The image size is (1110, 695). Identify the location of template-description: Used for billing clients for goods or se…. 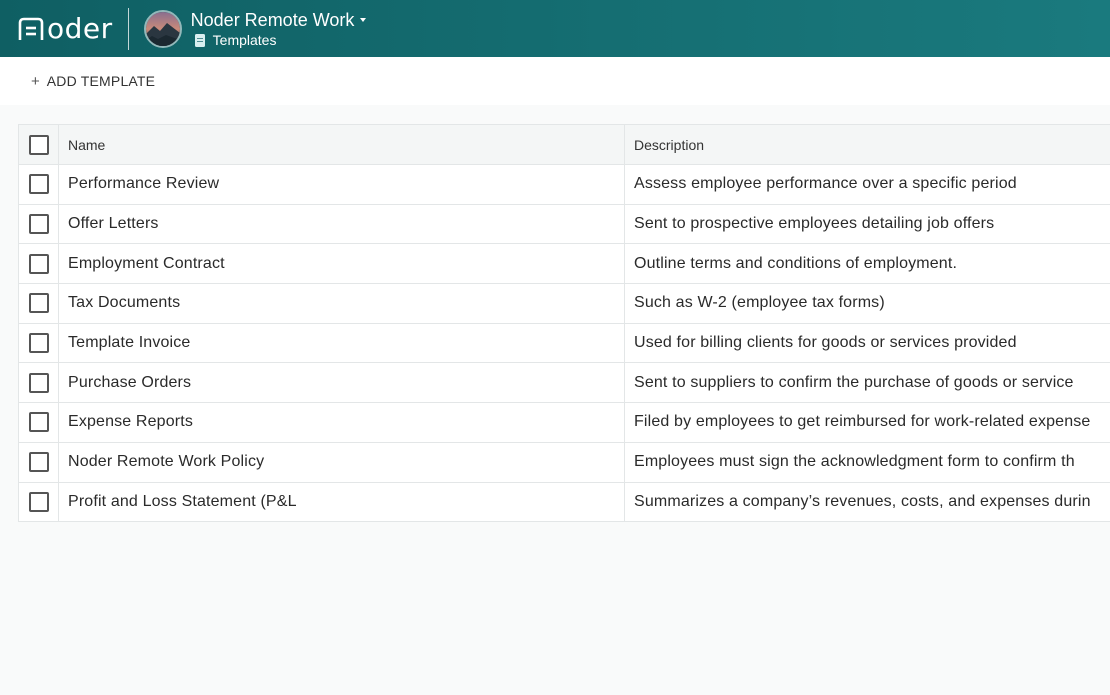
(825, 343).